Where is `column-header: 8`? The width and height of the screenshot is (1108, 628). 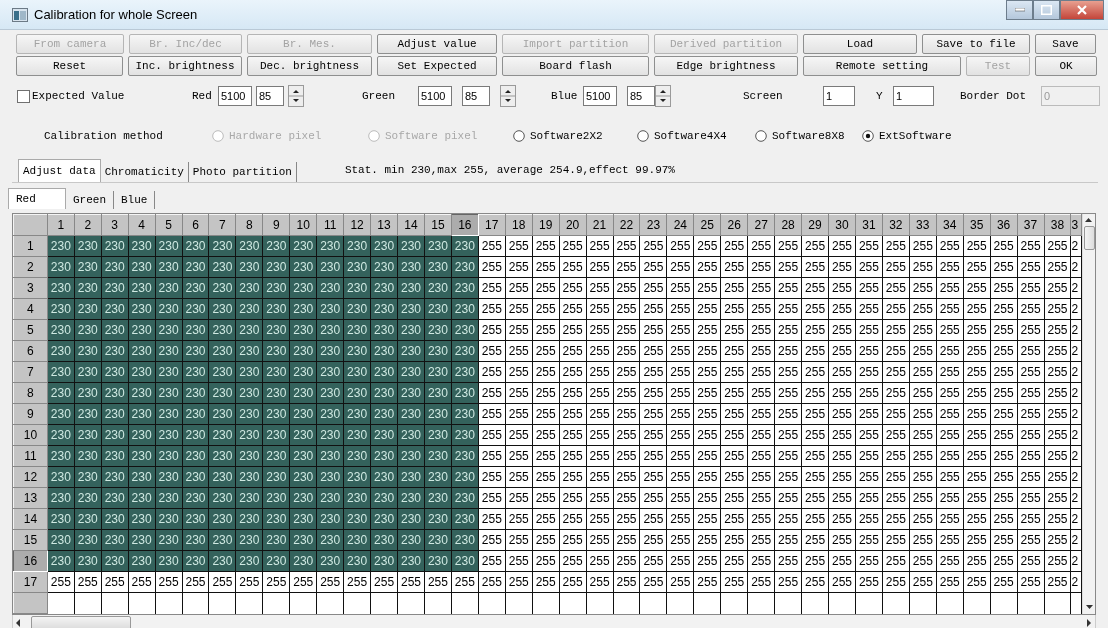 column-header: 8 is located at coordinates (249, 225).